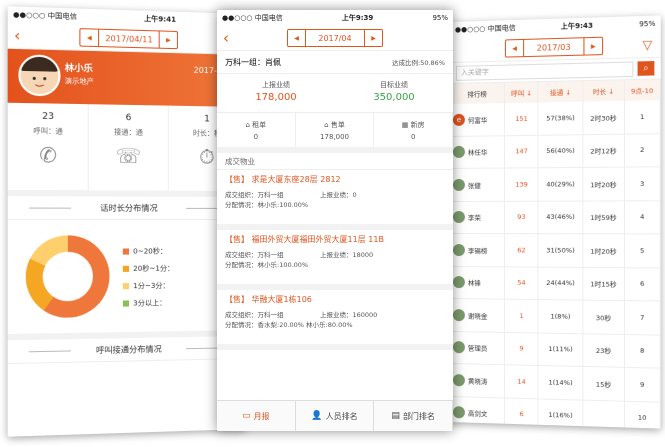  I want to click on col-header: 呼叫 ↓, so click(521, 92).